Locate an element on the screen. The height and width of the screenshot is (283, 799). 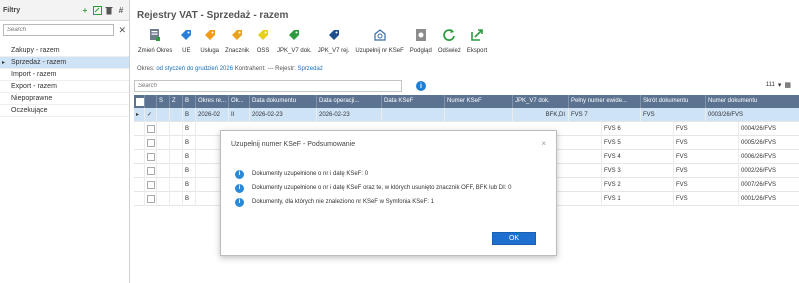
jpk-v7-rej-button: JPK_V7 rej. is located at coordinates (334, 46).